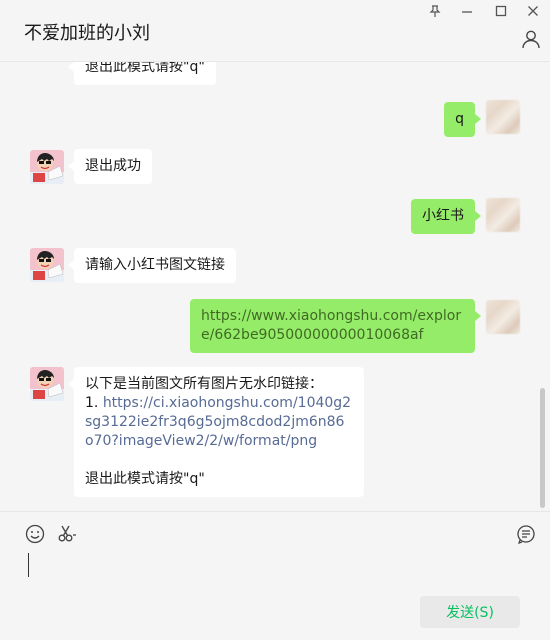  Describe the element at coordinates (145, 479) in the screenshot. I see `message-footer: 退出此模式请按"q"` at that location.